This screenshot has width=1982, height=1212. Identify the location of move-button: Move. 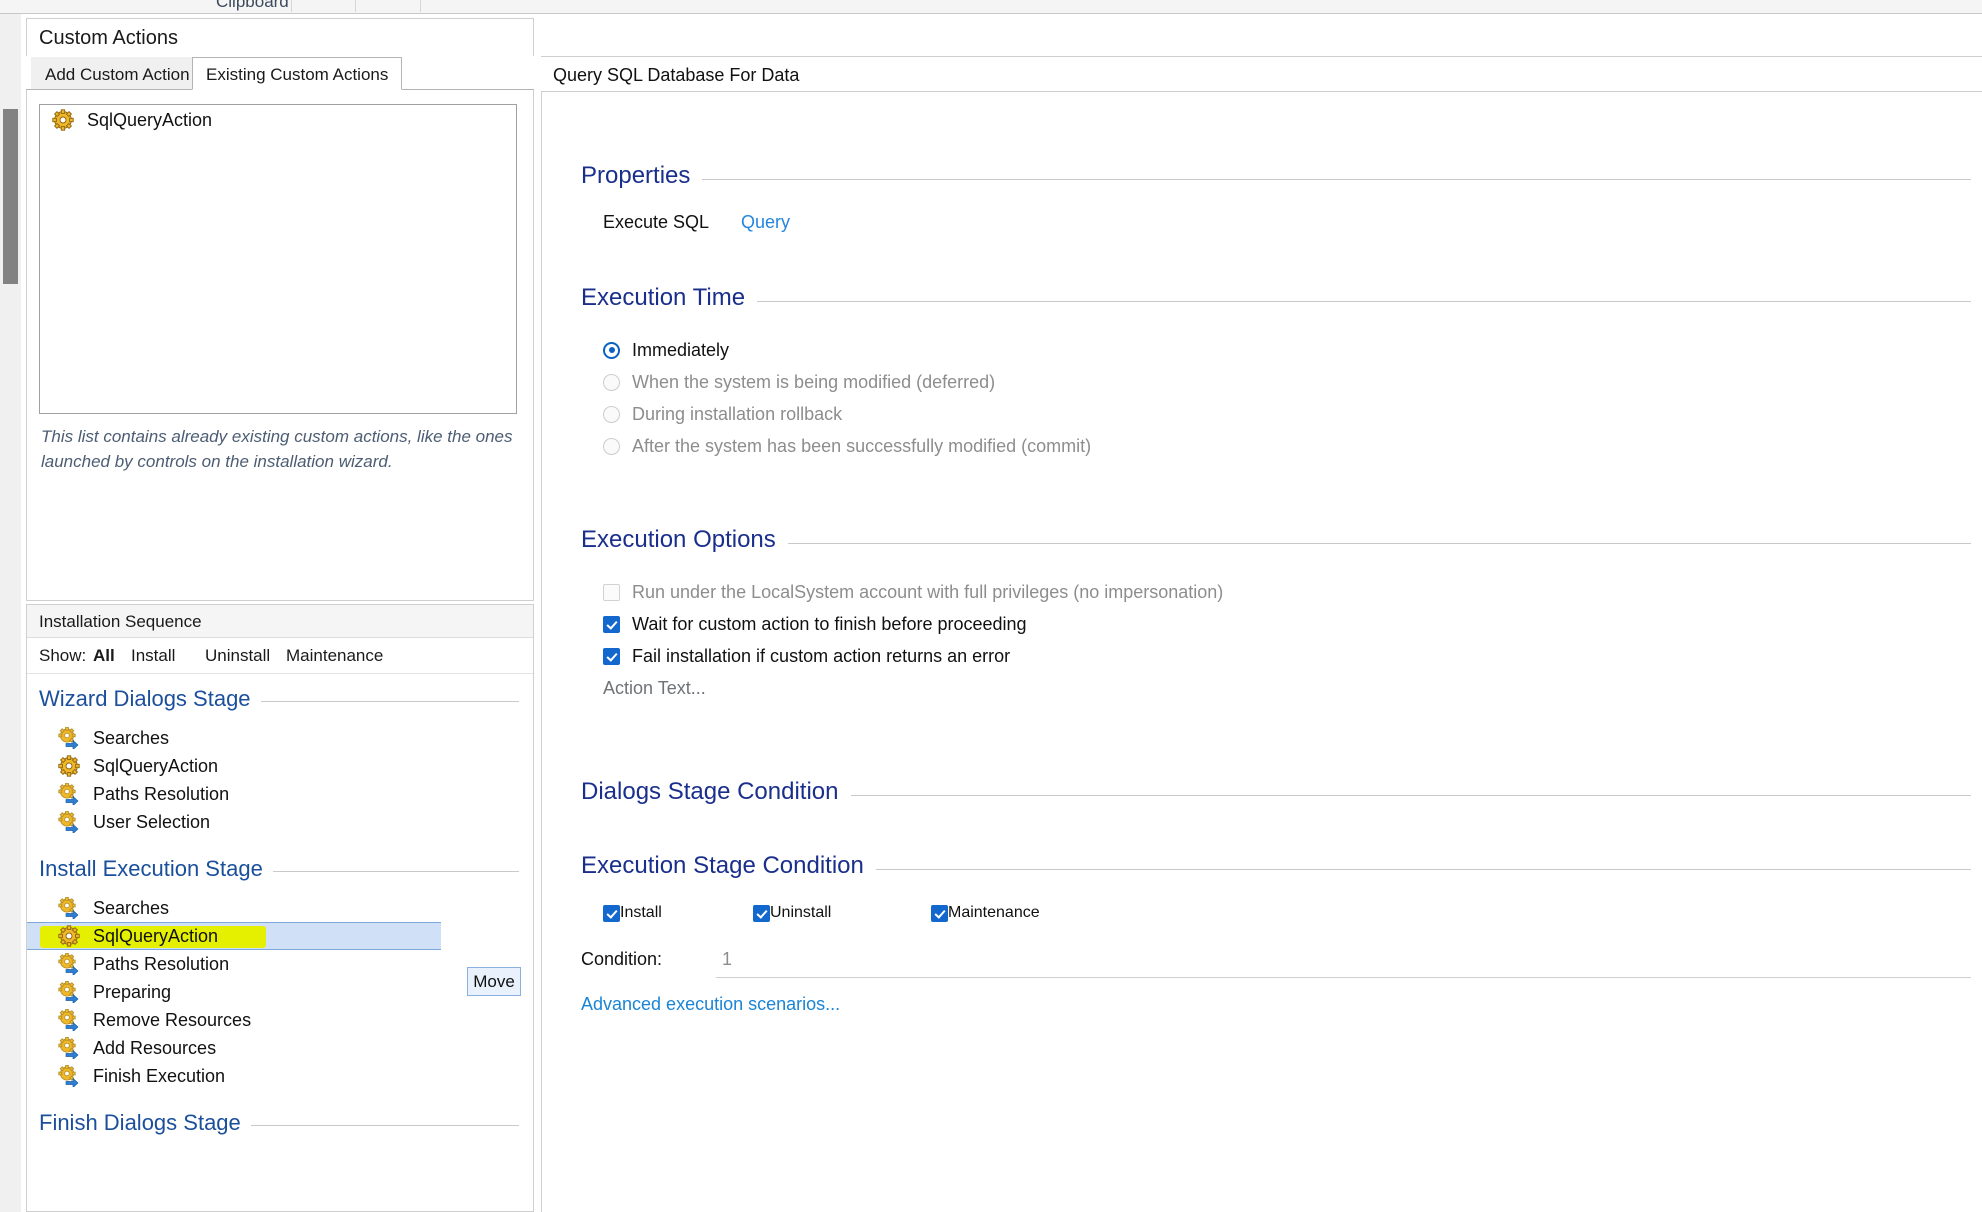
(494, 981).